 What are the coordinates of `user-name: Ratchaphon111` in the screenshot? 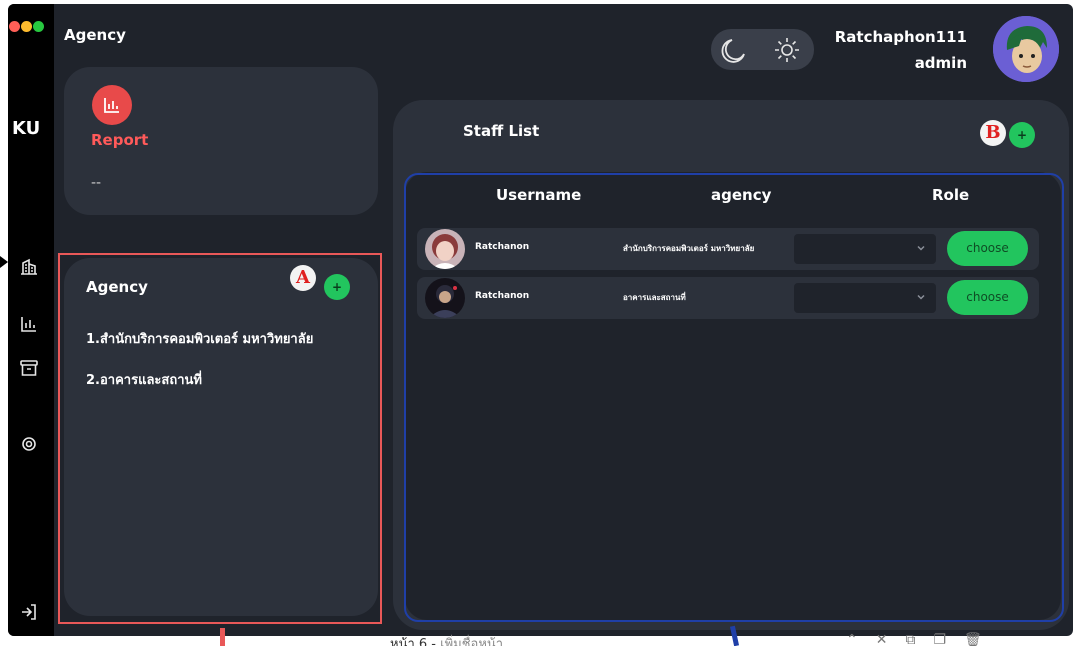 It's located at (900, 37).